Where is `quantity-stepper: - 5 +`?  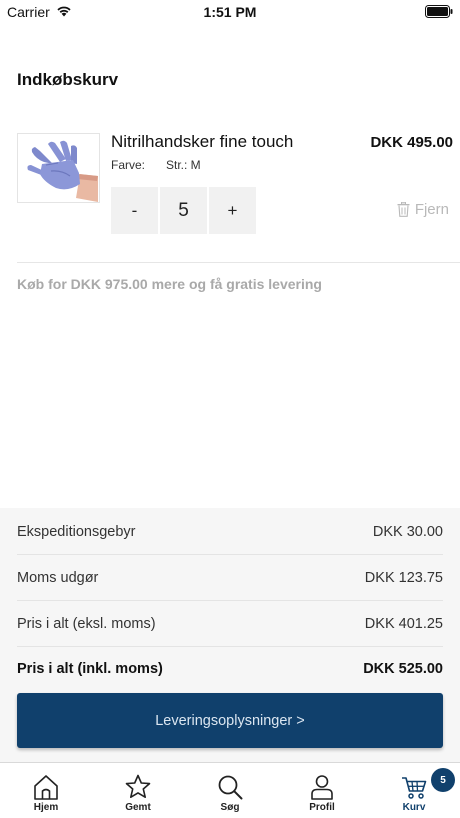
quantity-stepper: - 5 + is located at coordinates (183, 210).